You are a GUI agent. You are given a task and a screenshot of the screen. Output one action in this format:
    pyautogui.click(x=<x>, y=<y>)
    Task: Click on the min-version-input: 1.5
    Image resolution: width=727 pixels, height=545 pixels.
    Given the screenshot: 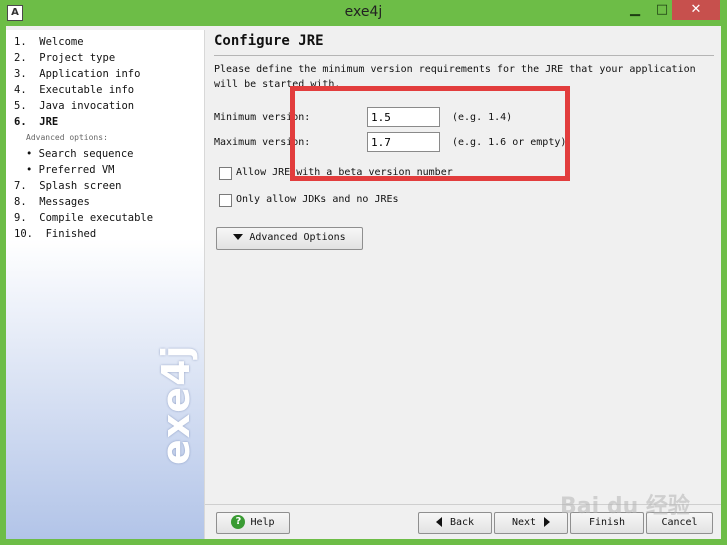 What is the action you would take?
    pyautogui.click(x=403, y=117)
    